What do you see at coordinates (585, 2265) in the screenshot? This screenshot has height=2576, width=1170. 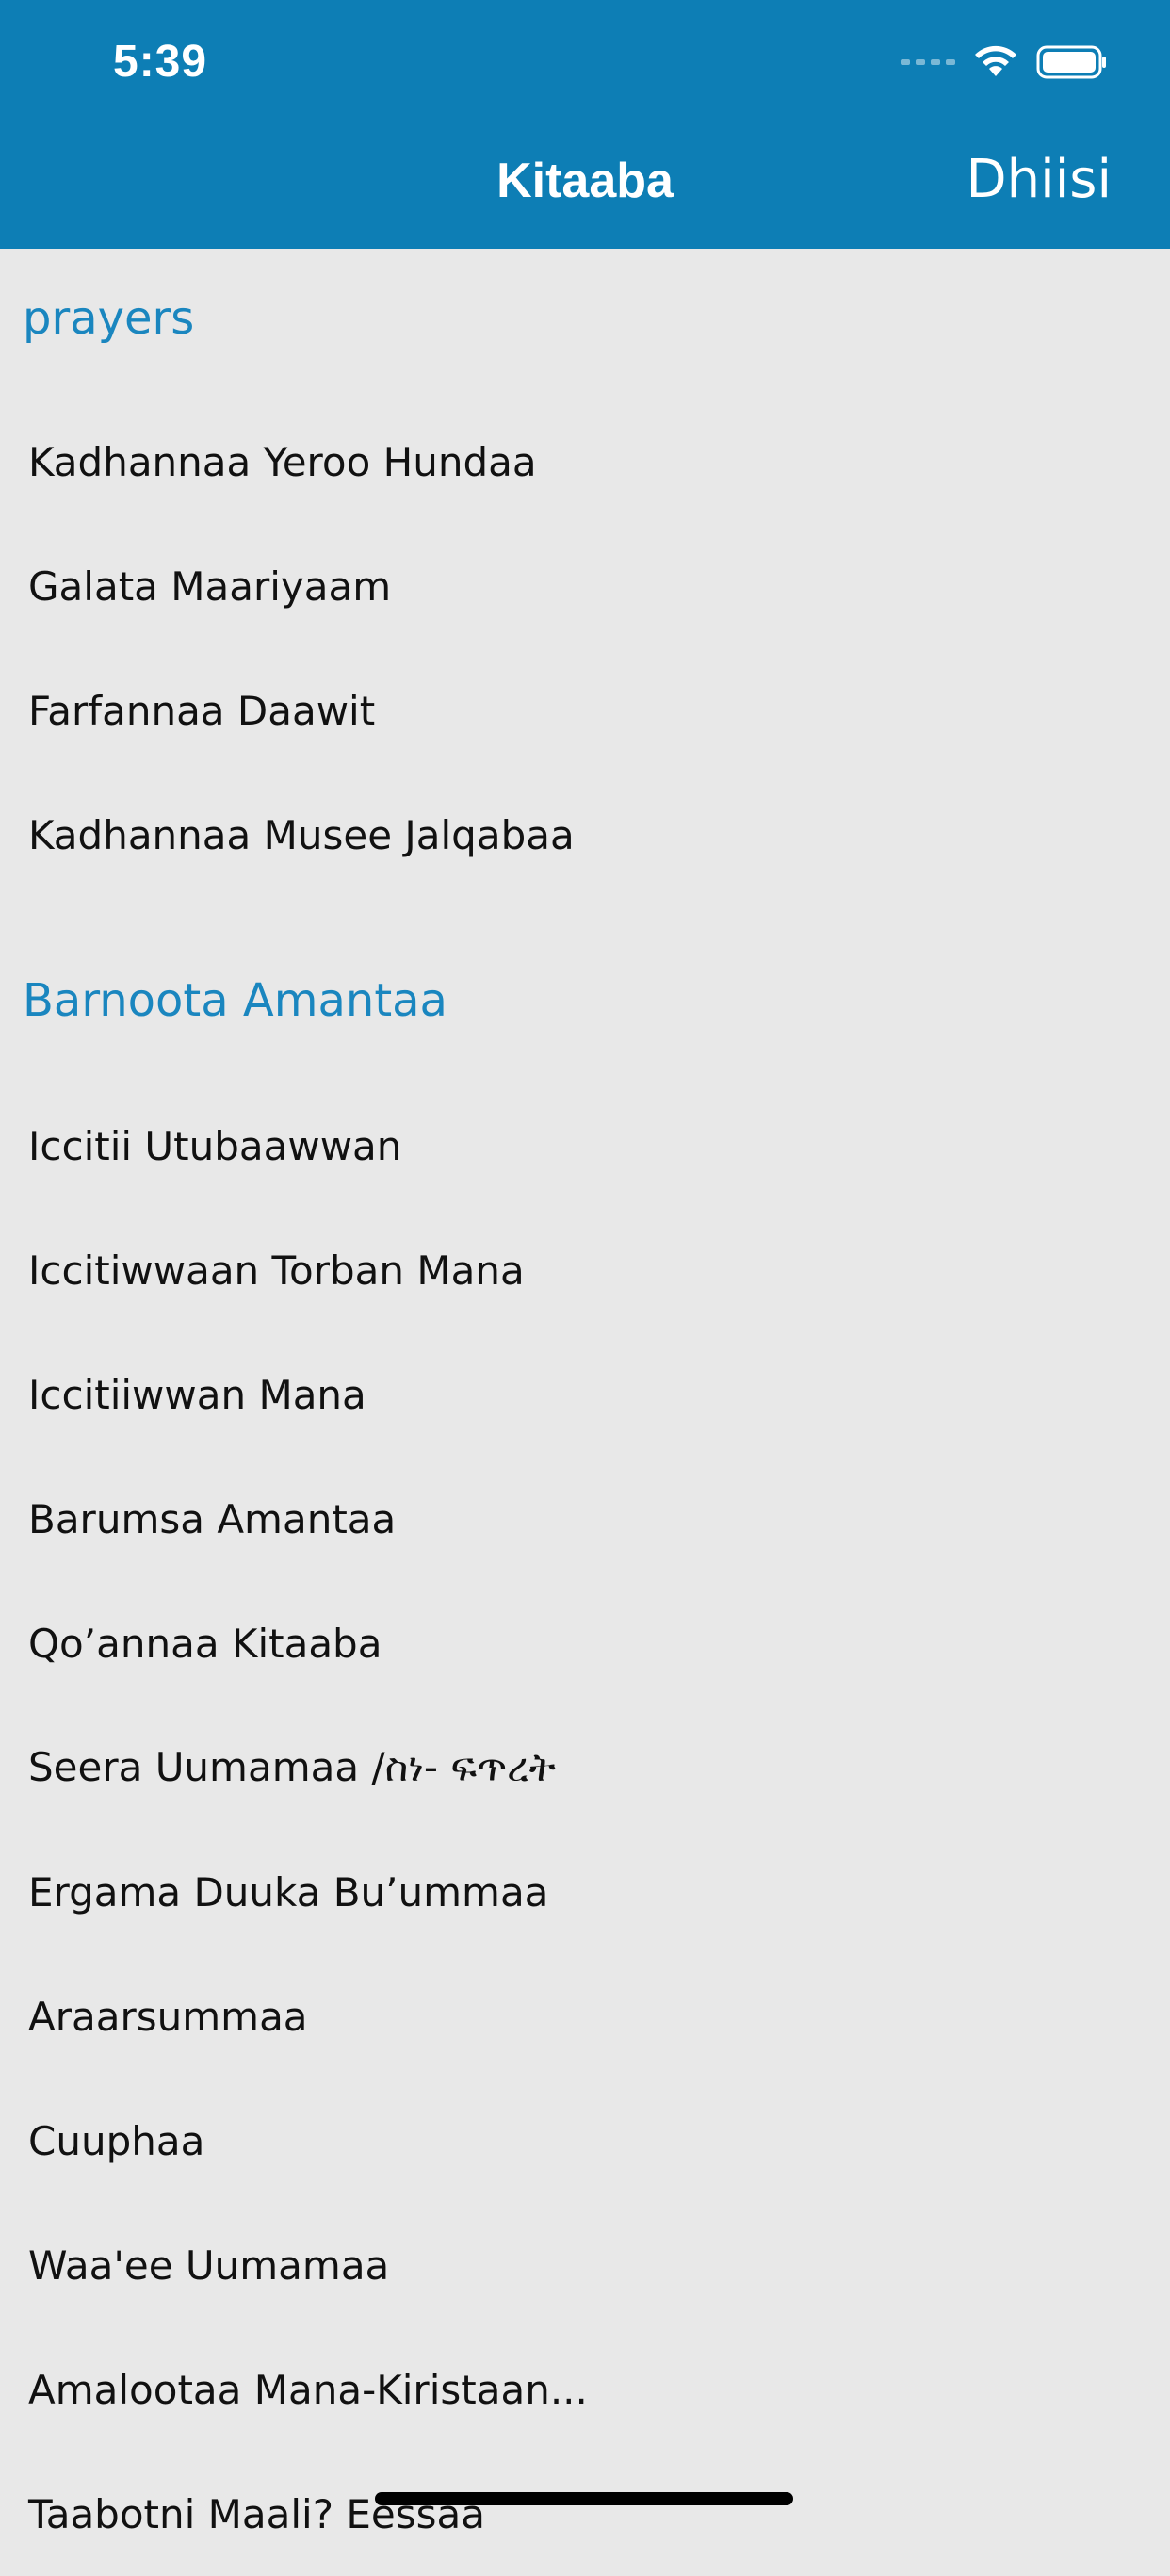 I see `list-item: Waa'ee Uumamaa` at bounding box center [585, 2265].